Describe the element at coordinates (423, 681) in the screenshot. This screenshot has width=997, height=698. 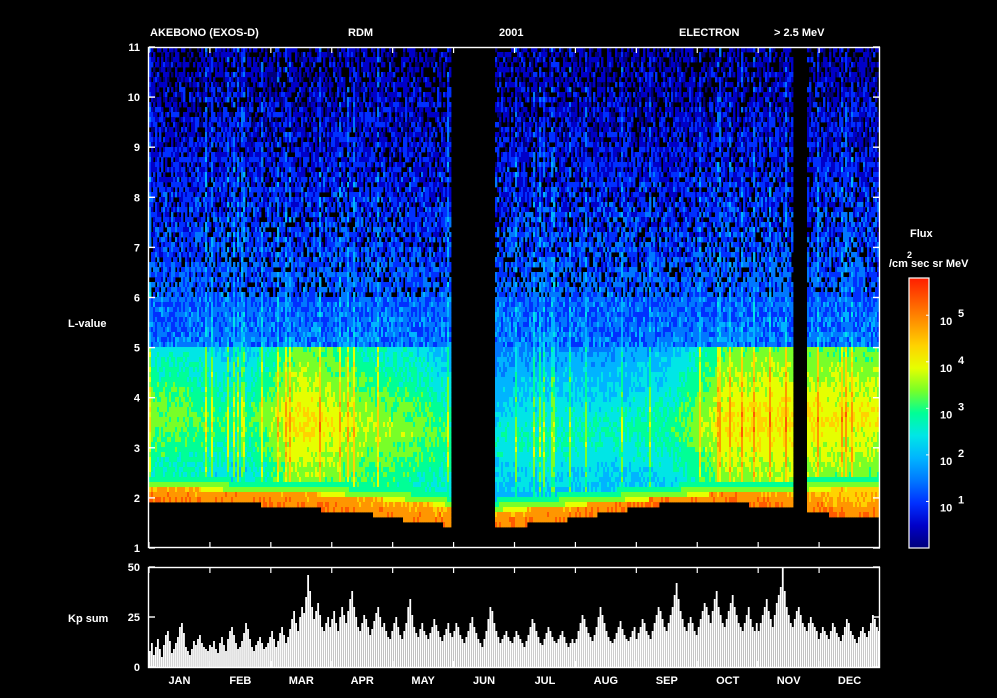
I see `month-label: MAY` at that location.